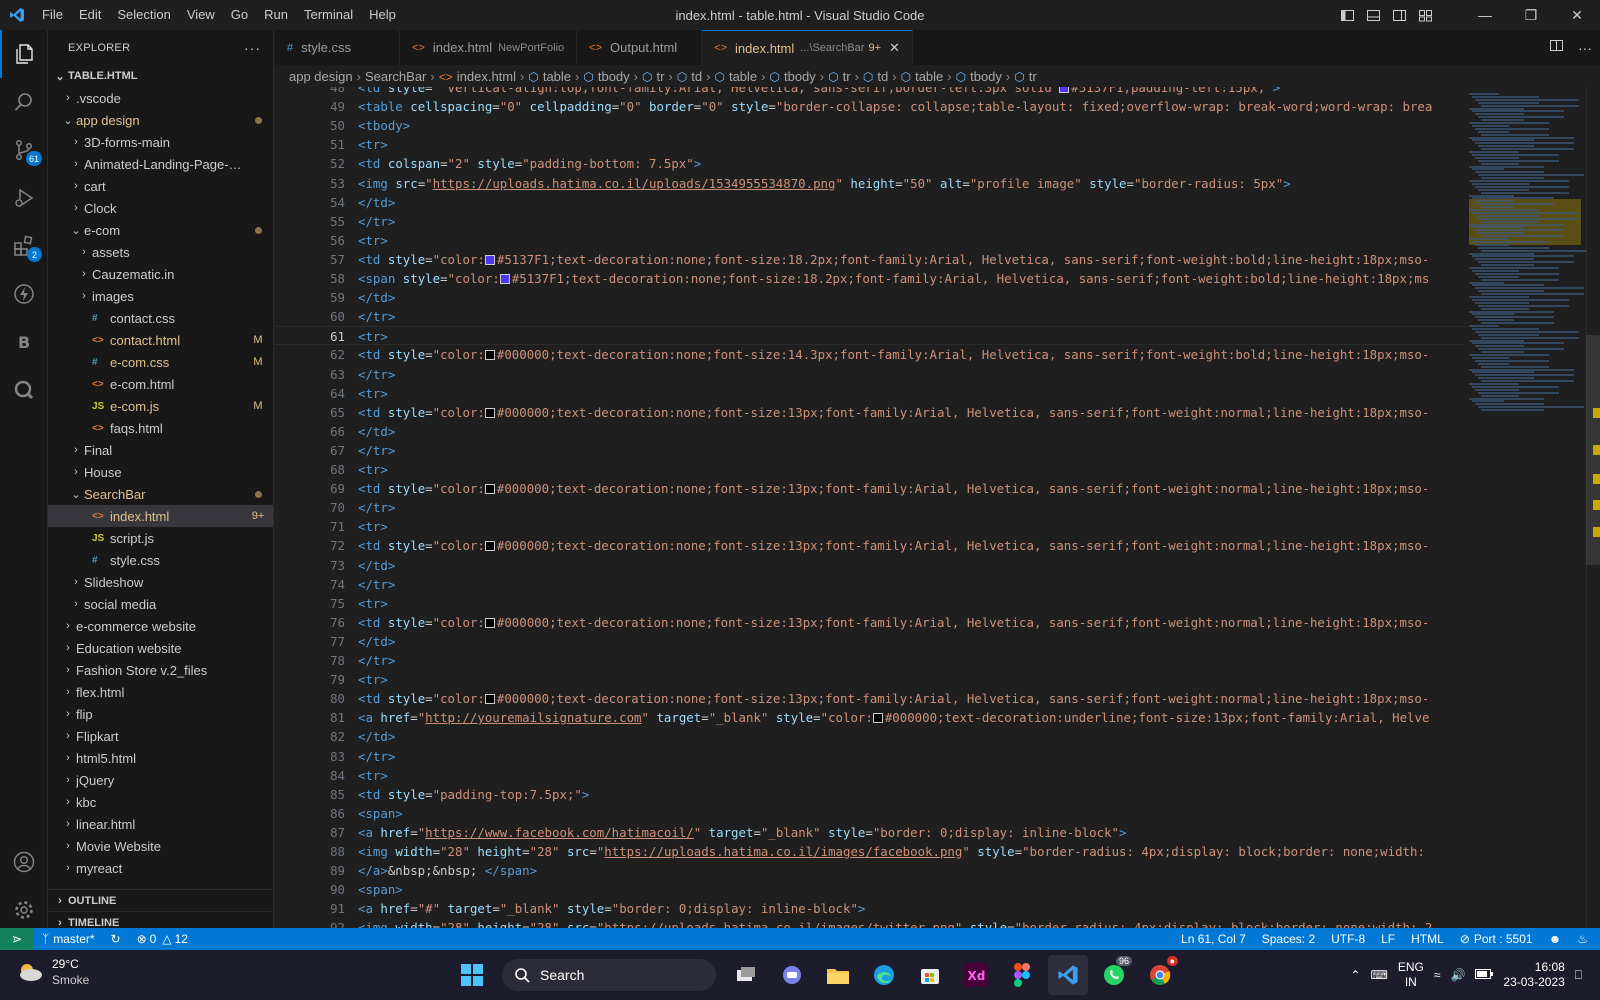 Image resolution: width=1600 pixels, height=1000 pixels. Describe the element at coordinates (870, 144) in the screenshot. I see `code-line: 51 <tr>` at that location.